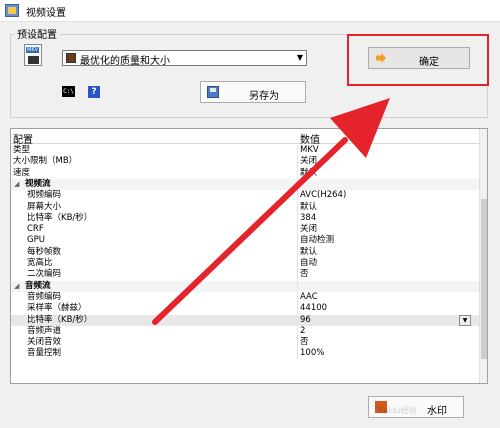 This screenshot has height=428, width=500. I want to click on grid-row-value: 96, so click(305, 320).